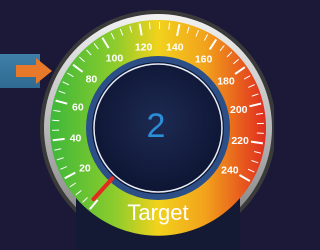  I want to click on gauge-tick-label: 80, so click(92, 79).